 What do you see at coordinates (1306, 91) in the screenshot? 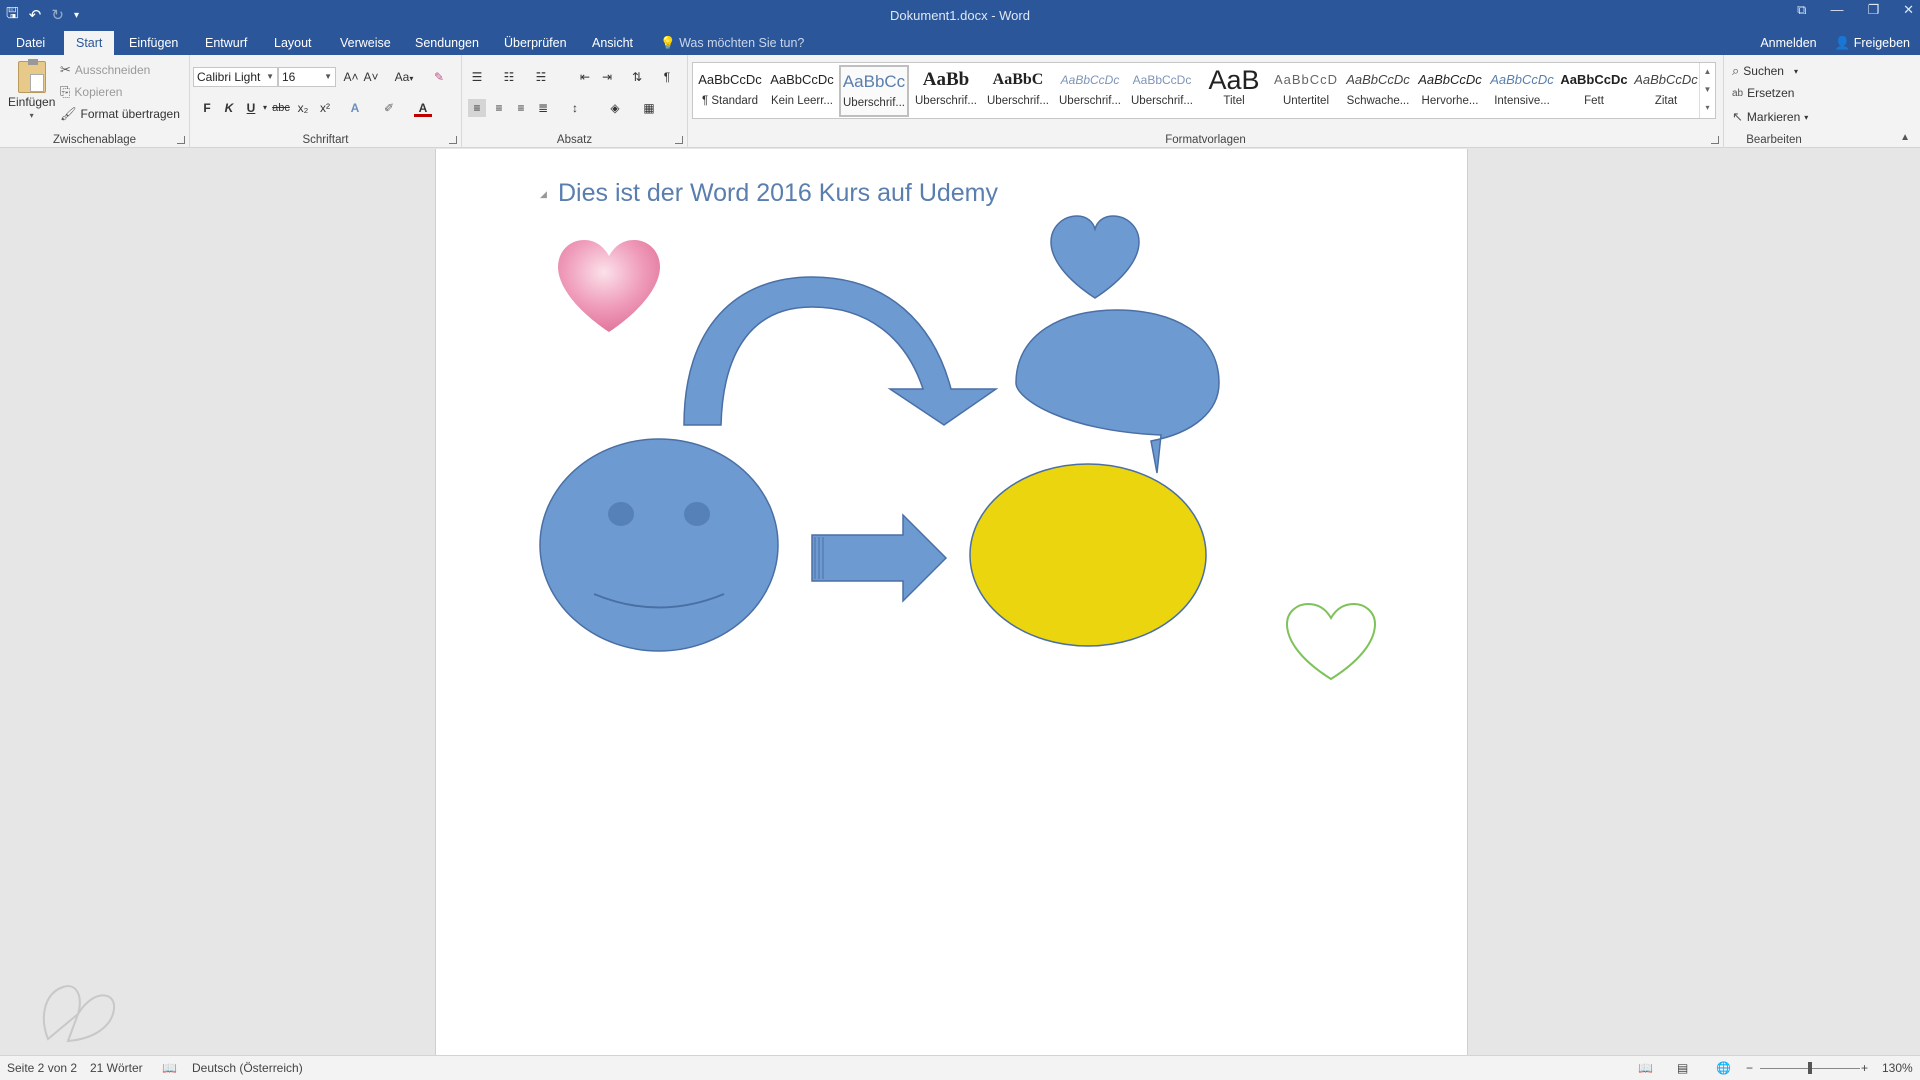
I see `style-item: AaBbCcD Untertitel` at bounding box center [1306, 91].